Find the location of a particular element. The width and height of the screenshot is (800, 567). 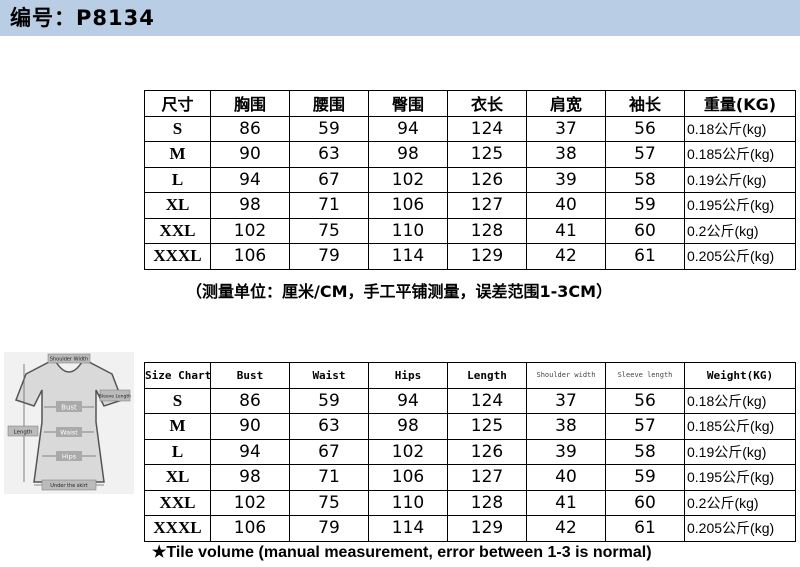

column-header: 臀围 is located at coordinates (408, 103).